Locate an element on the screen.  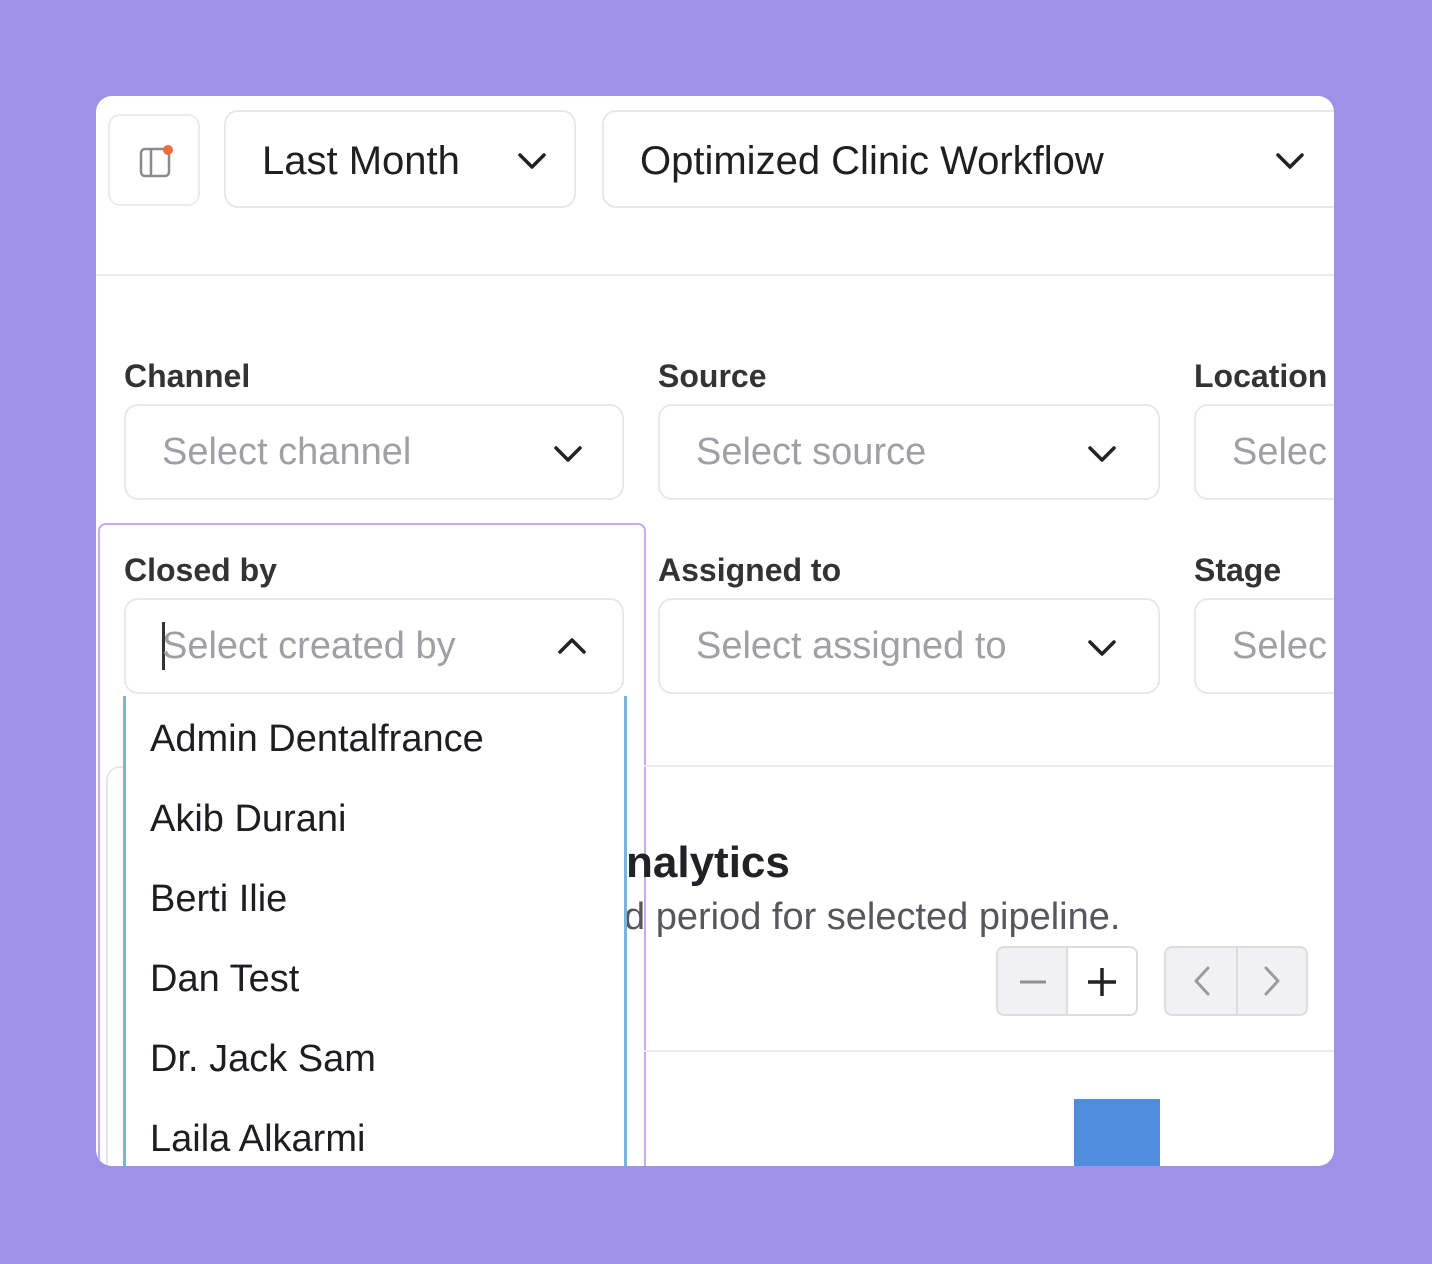
chevron-up-icon is located at coordinates (572, 646).